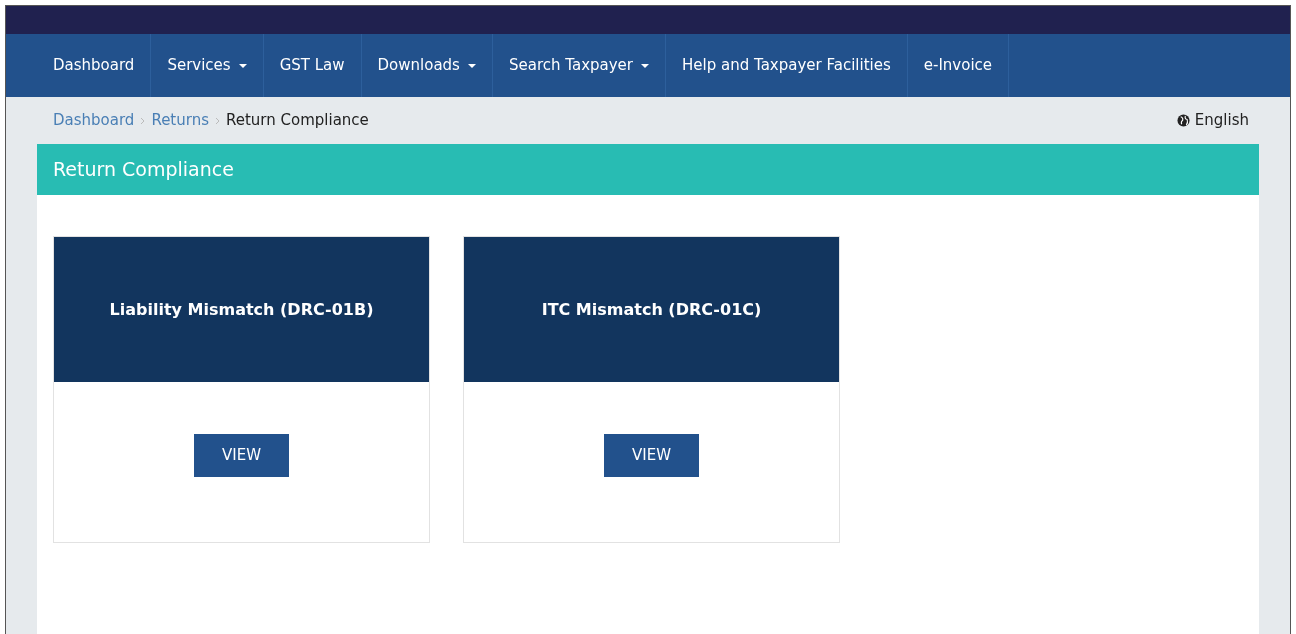  Describe the element at coordinates (312, 65) in the screenshot. I see `nav-item: GST Law` at that location.